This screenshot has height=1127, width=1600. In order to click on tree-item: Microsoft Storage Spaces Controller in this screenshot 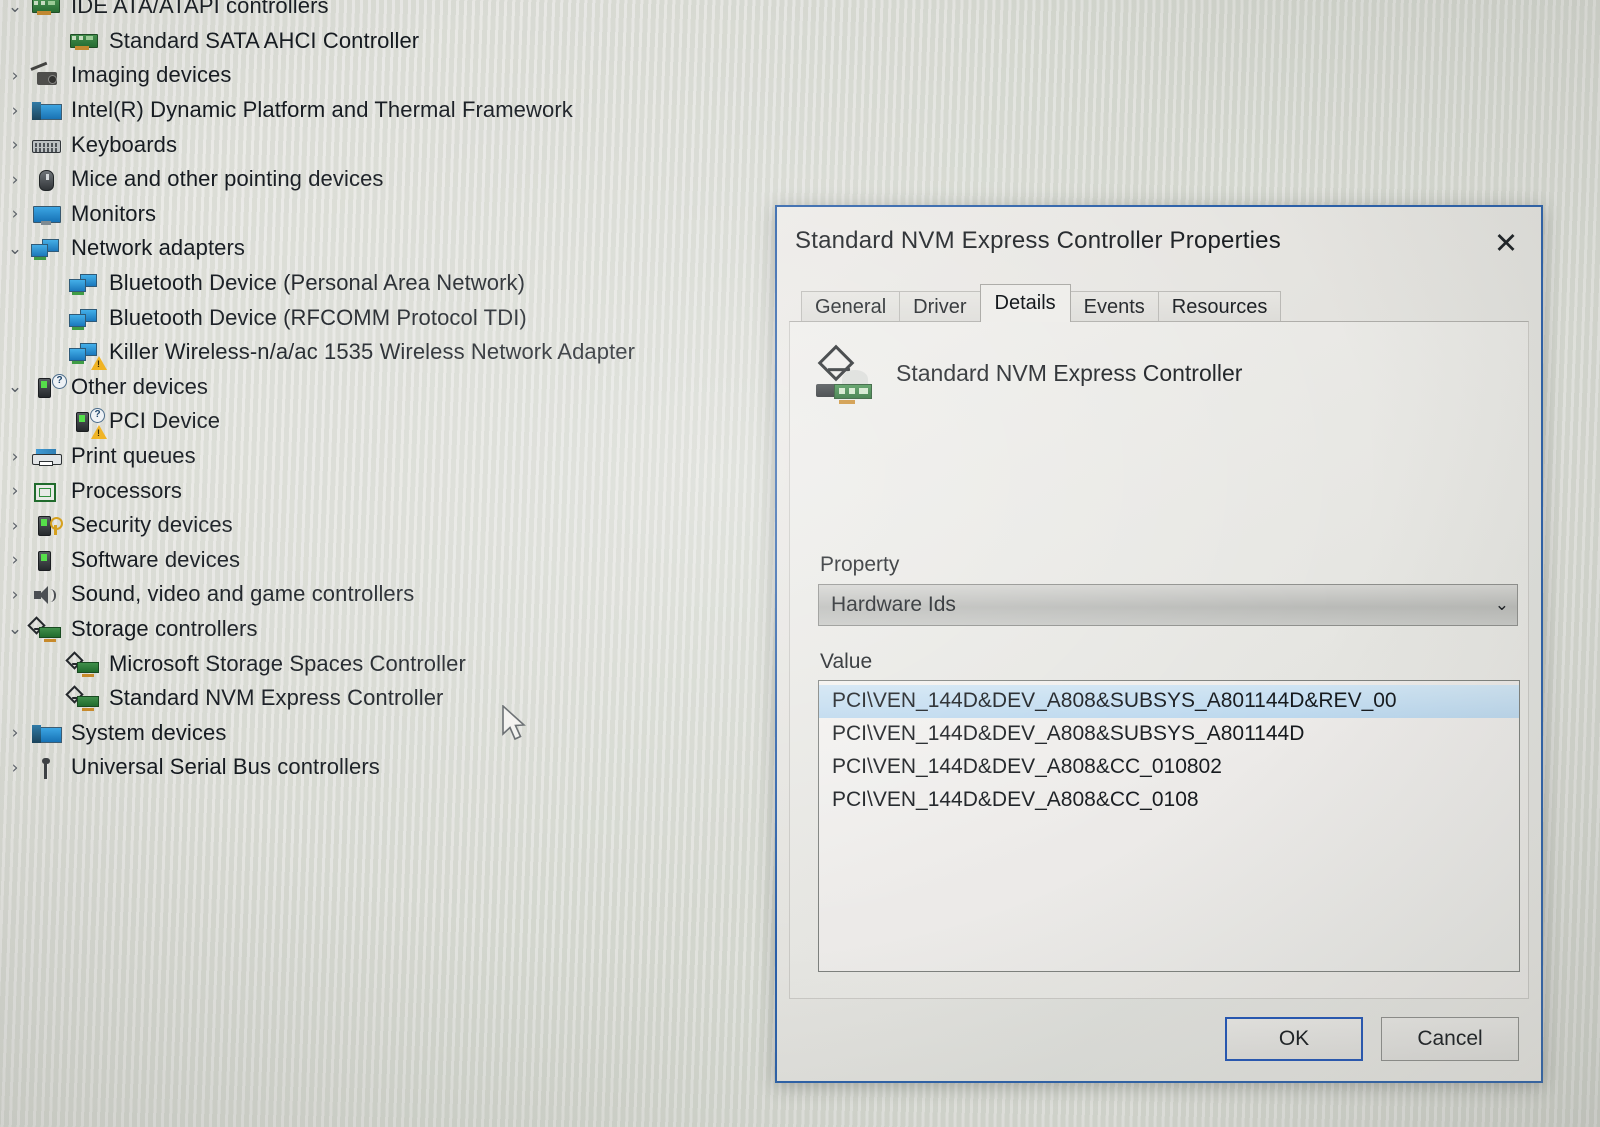, I will do `click(380, 664)`.